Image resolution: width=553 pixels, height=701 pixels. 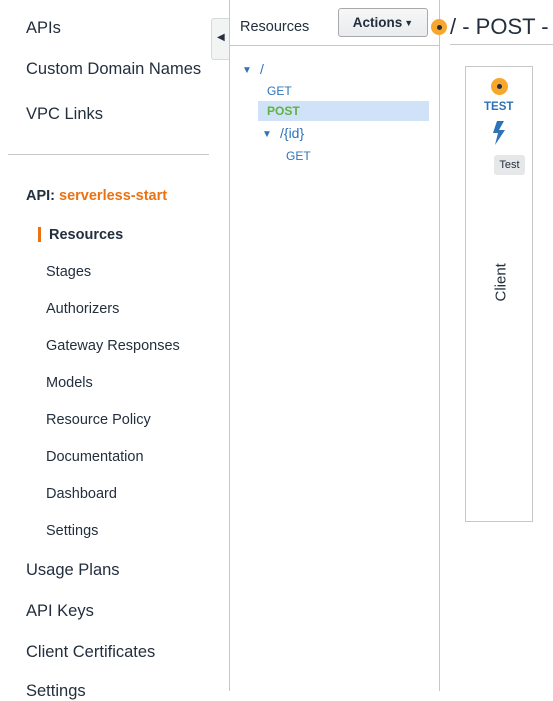 What do you see at coordinates (95, 457) in the screenshot?
I see `nav-sub-documentation: Documentation` at bounding box center [95, 457].